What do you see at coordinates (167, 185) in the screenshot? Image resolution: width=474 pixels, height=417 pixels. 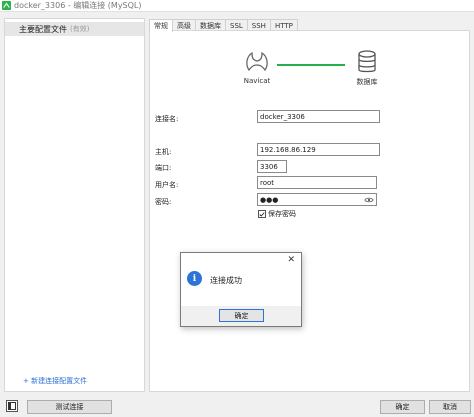 I see `username-label: 用户名:` at bounding box center [167, 185].